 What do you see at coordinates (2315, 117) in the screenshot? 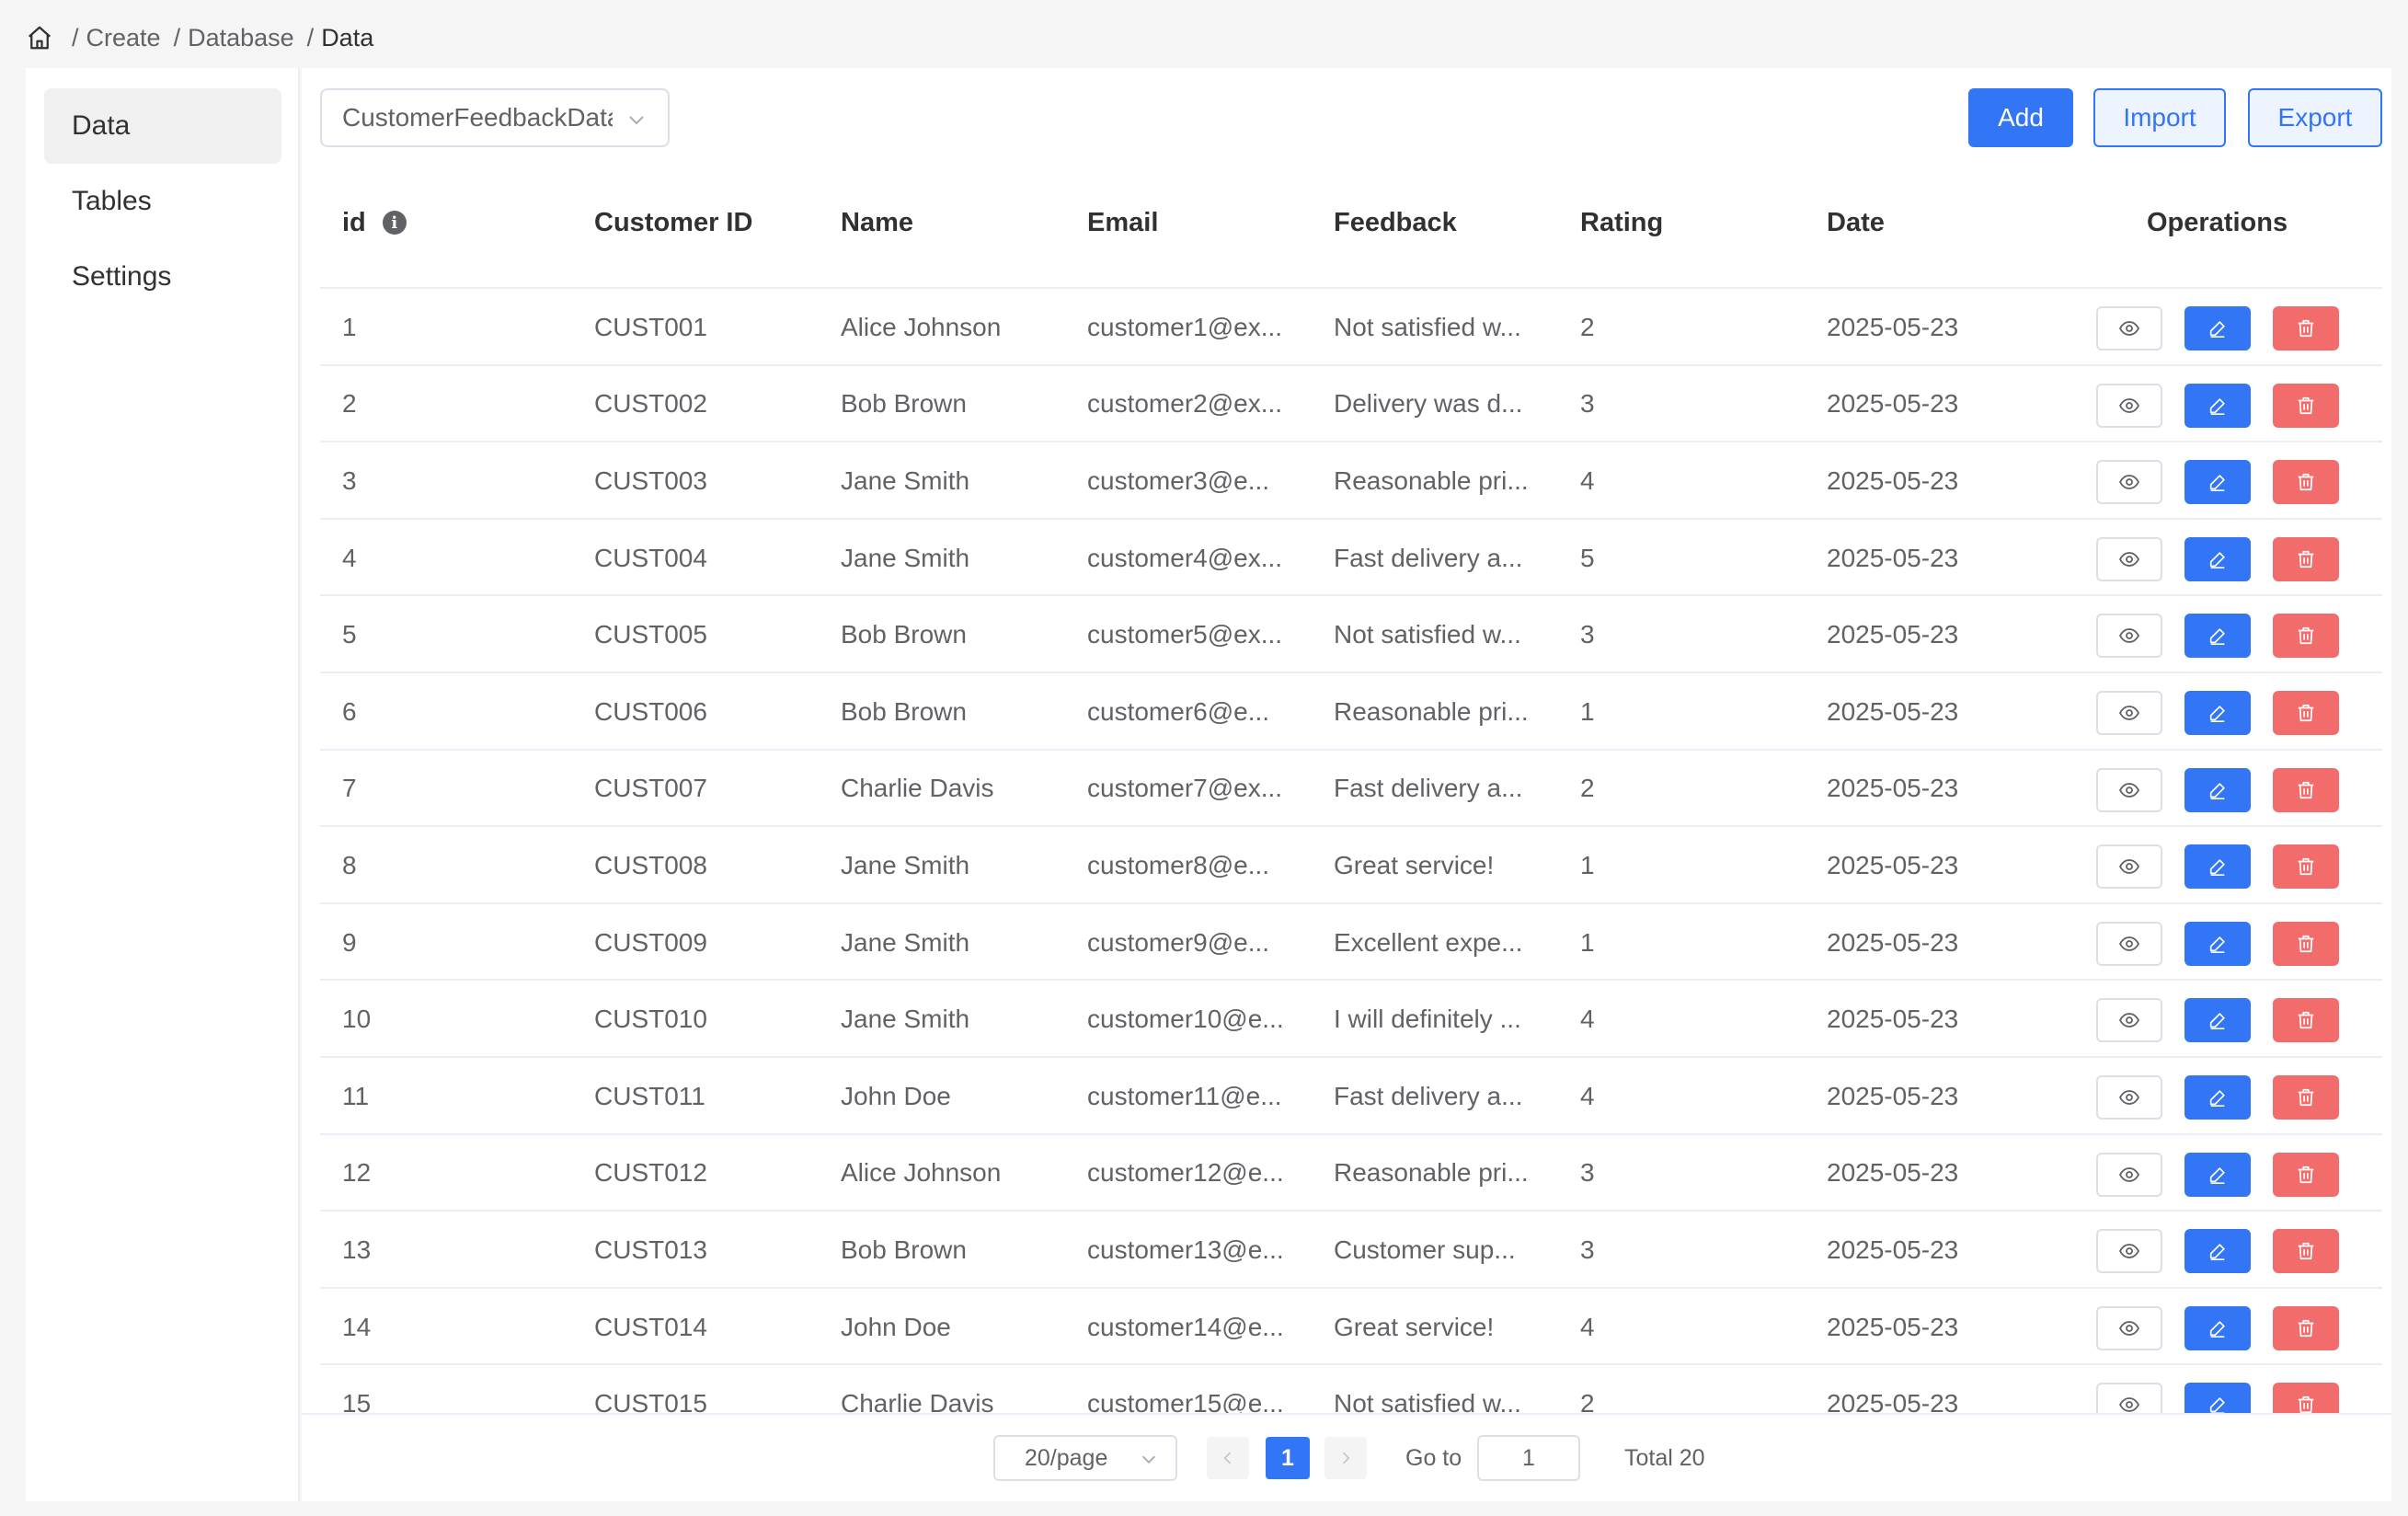
I see `export-button: Export` at bounding box center [2315, 117].